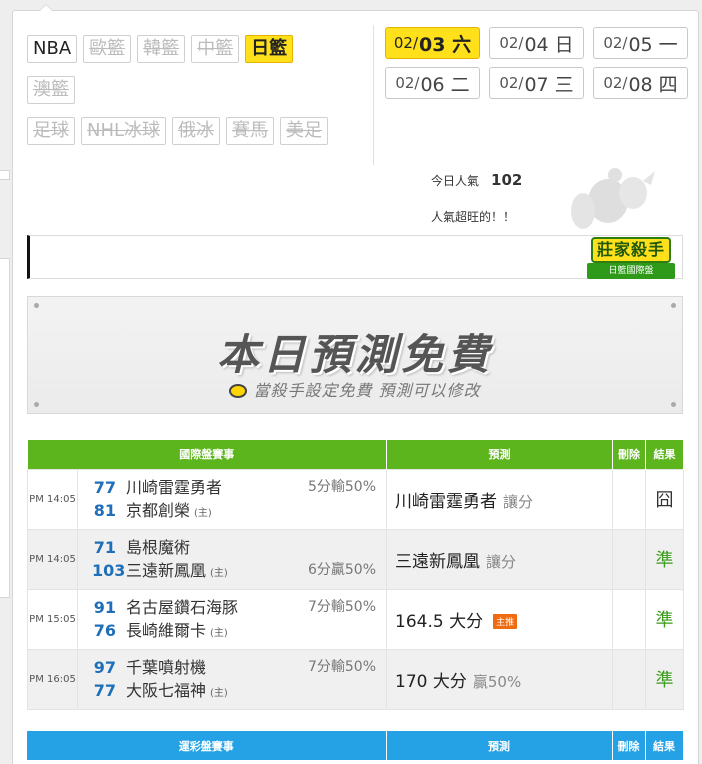 The image size is (702, 764). I want to click on sport-tag: 美足, so click(304, 131).